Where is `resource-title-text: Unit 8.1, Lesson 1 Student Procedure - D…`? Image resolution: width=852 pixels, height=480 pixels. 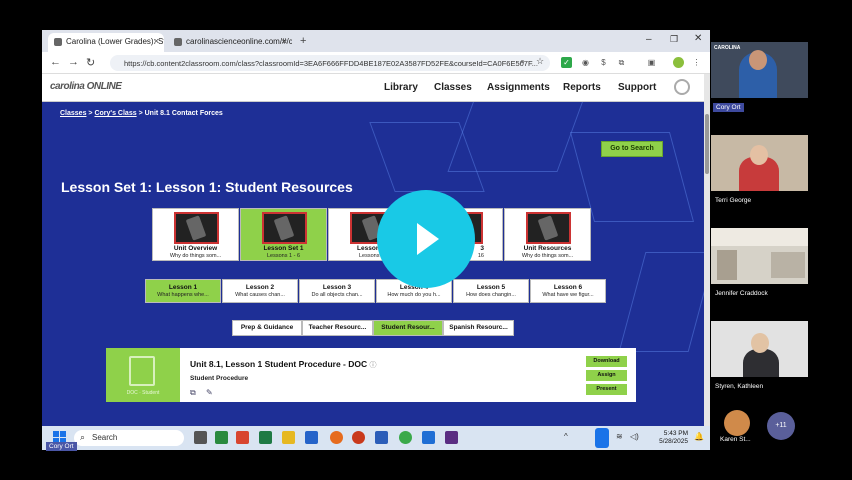
resource-title-text: Unit 8.1, Lesson 1 Student Procedure - D… is located at coordinates (279, 364).